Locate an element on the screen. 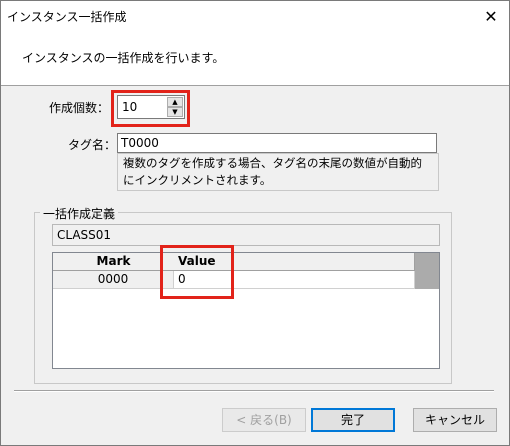 Image resolution: width=510 pixels, height=446 pixels. close-icon: ✕ is located at coordinates (491, 16).